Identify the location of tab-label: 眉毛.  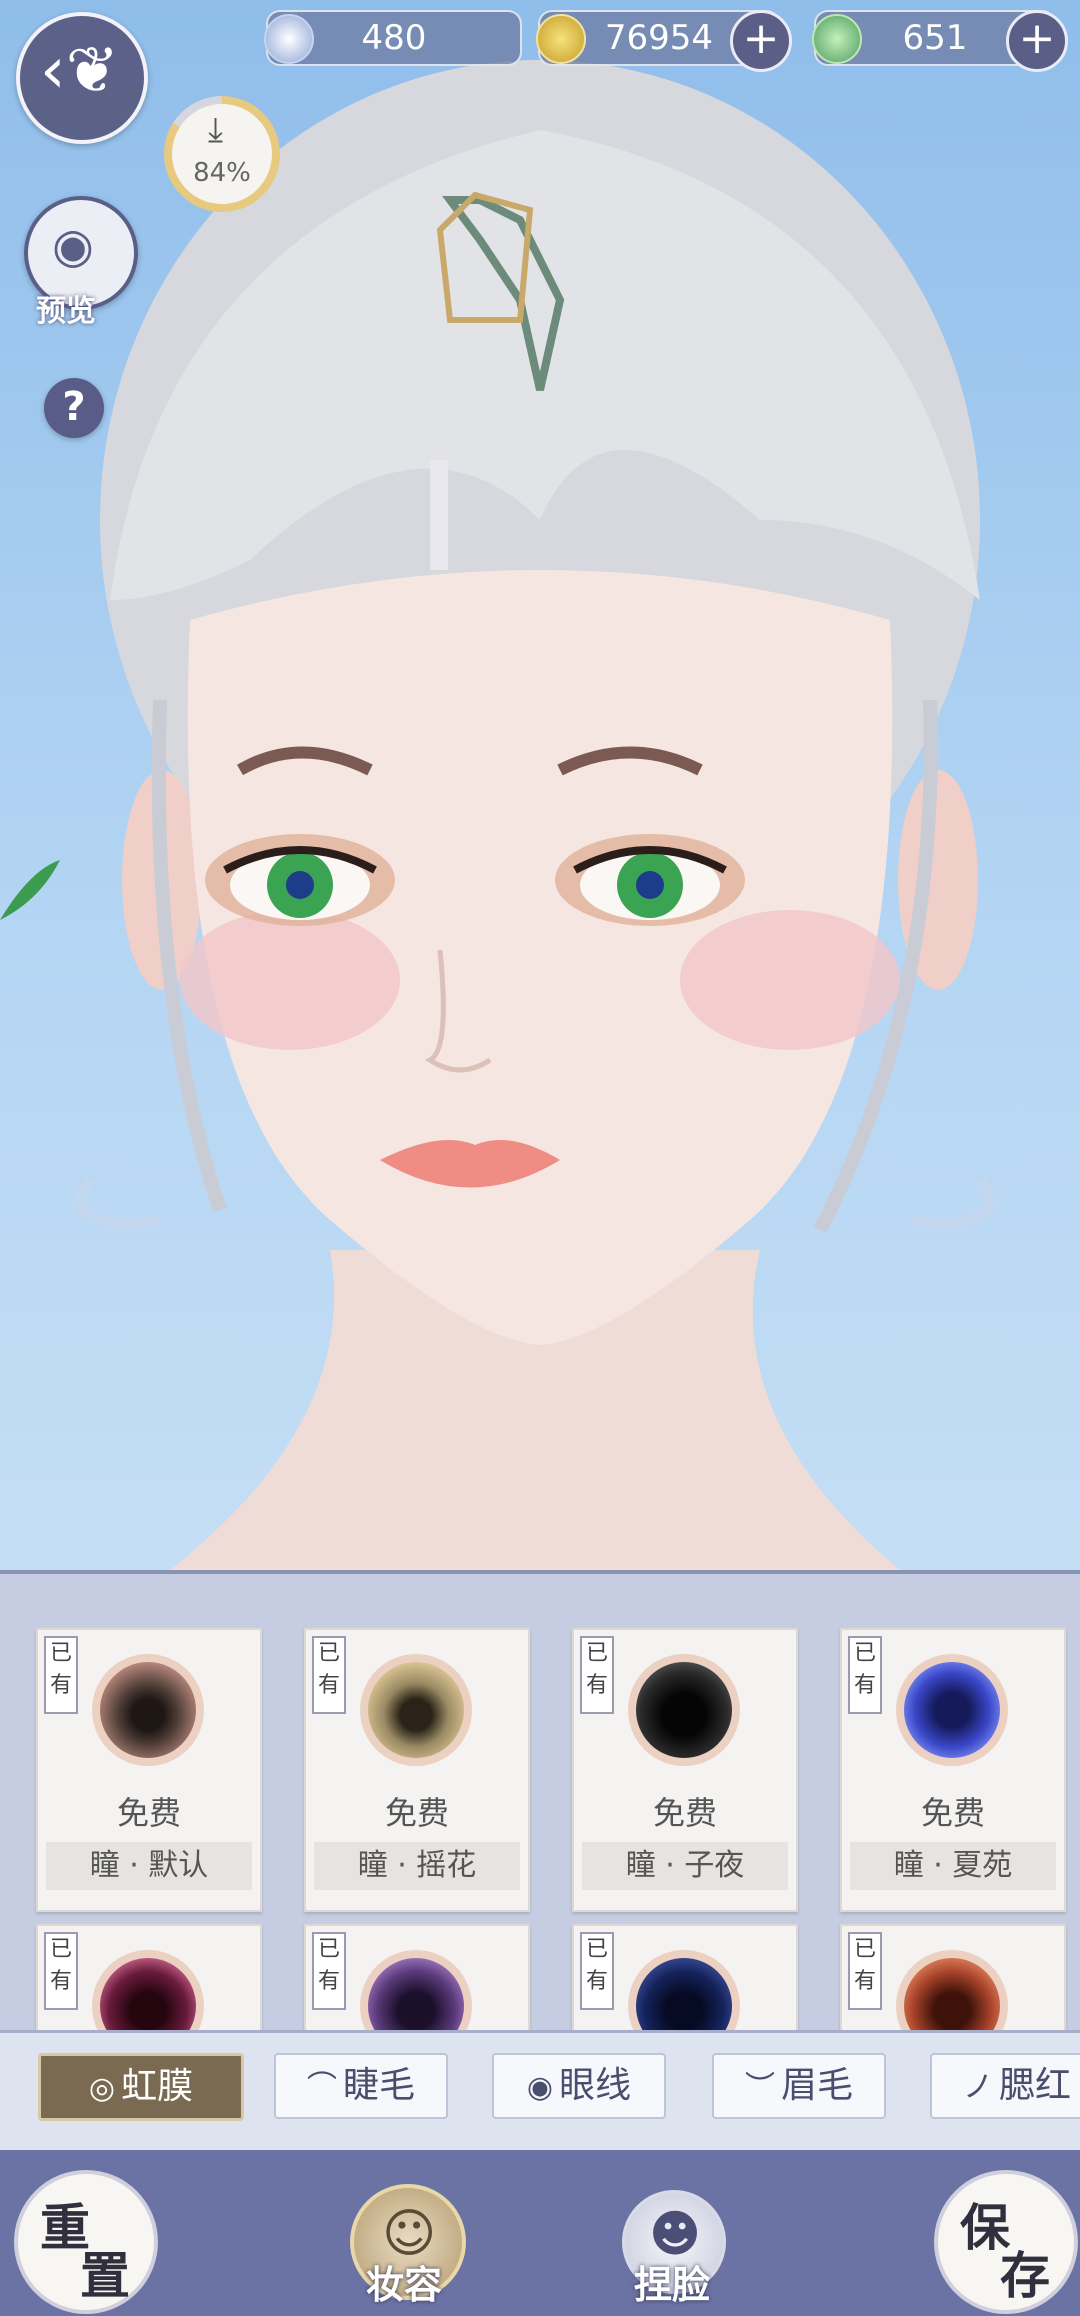
(816, 2085).